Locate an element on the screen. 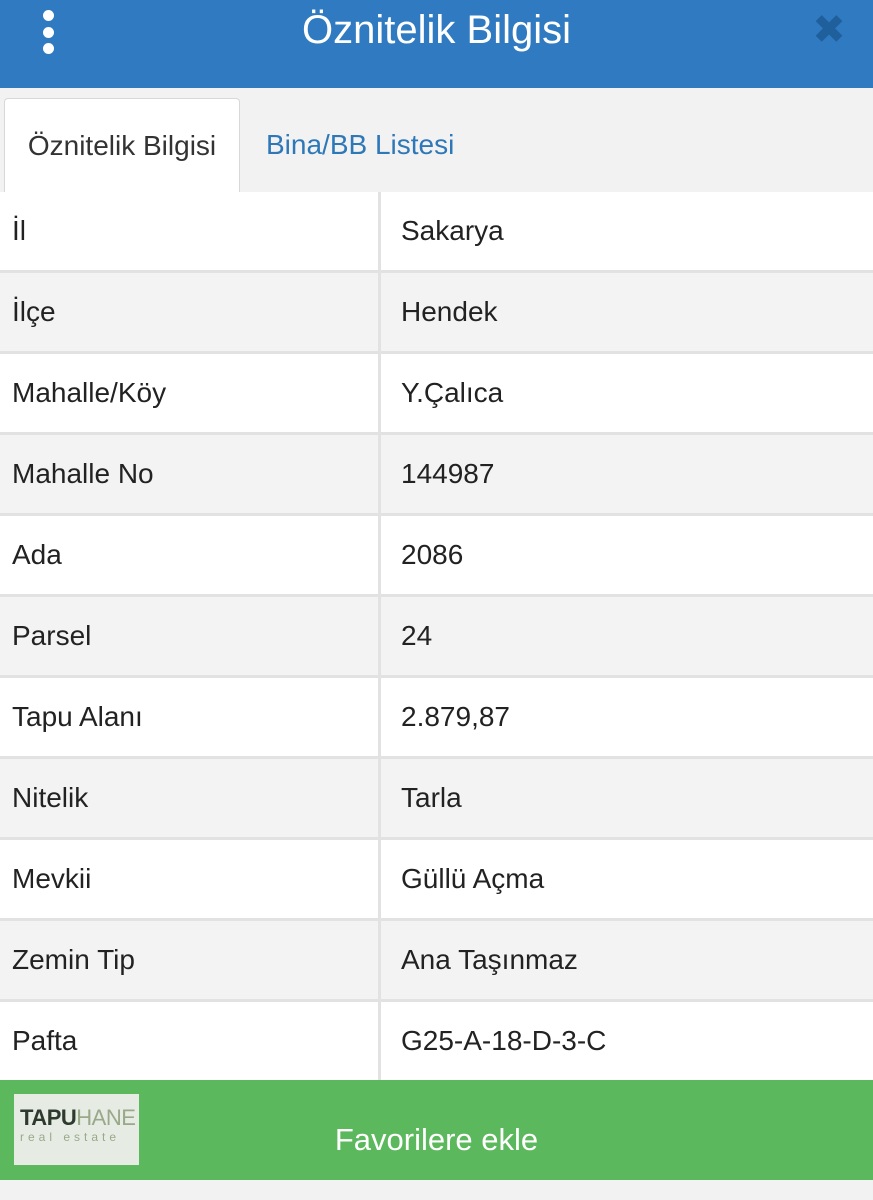 Image resolution: width=873 pixels, height=1200 pixels. app-header: Öznitelik Bilgisi ✖ is located at coordinates (436, 44).